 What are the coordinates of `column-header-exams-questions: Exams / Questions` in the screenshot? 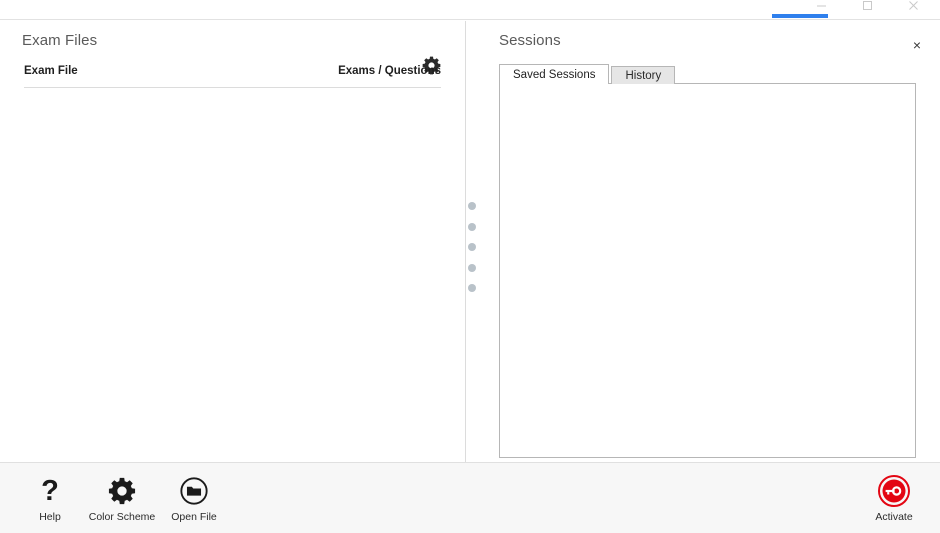 It's located at (389, 71).